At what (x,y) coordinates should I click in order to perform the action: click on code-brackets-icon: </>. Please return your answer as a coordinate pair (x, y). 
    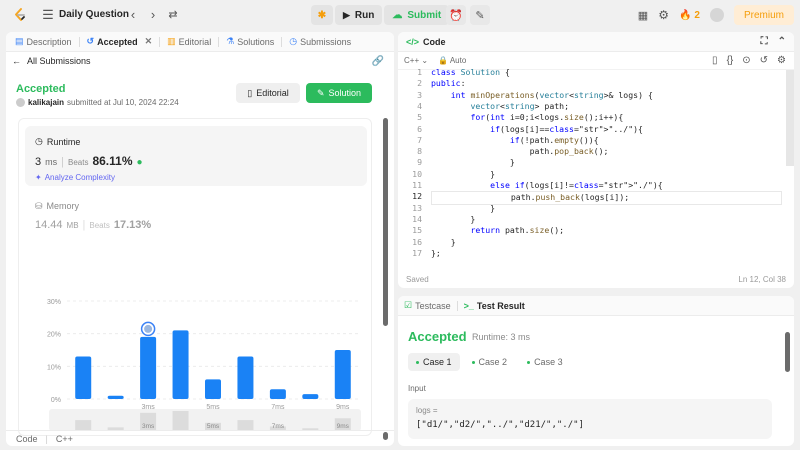
    Looking at the image, I should click on (413, 41).